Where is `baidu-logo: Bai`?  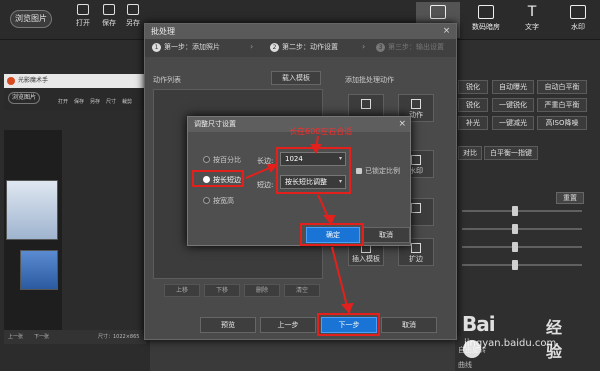
baidu-logo: Bai is located at coordinates (479, 336).